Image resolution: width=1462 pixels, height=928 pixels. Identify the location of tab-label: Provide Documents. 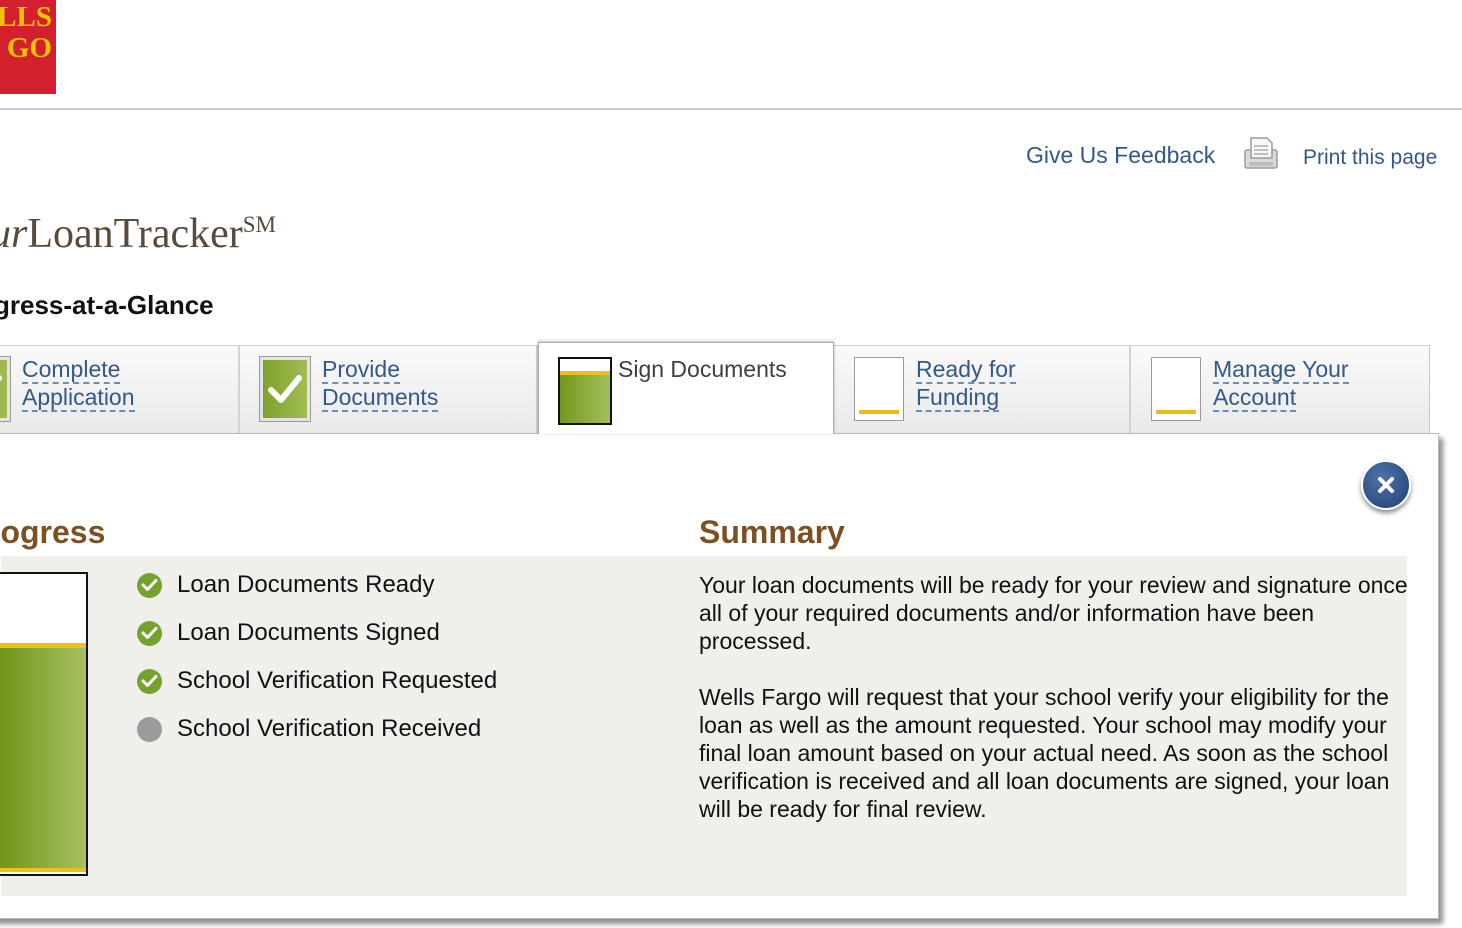
(380, 383).